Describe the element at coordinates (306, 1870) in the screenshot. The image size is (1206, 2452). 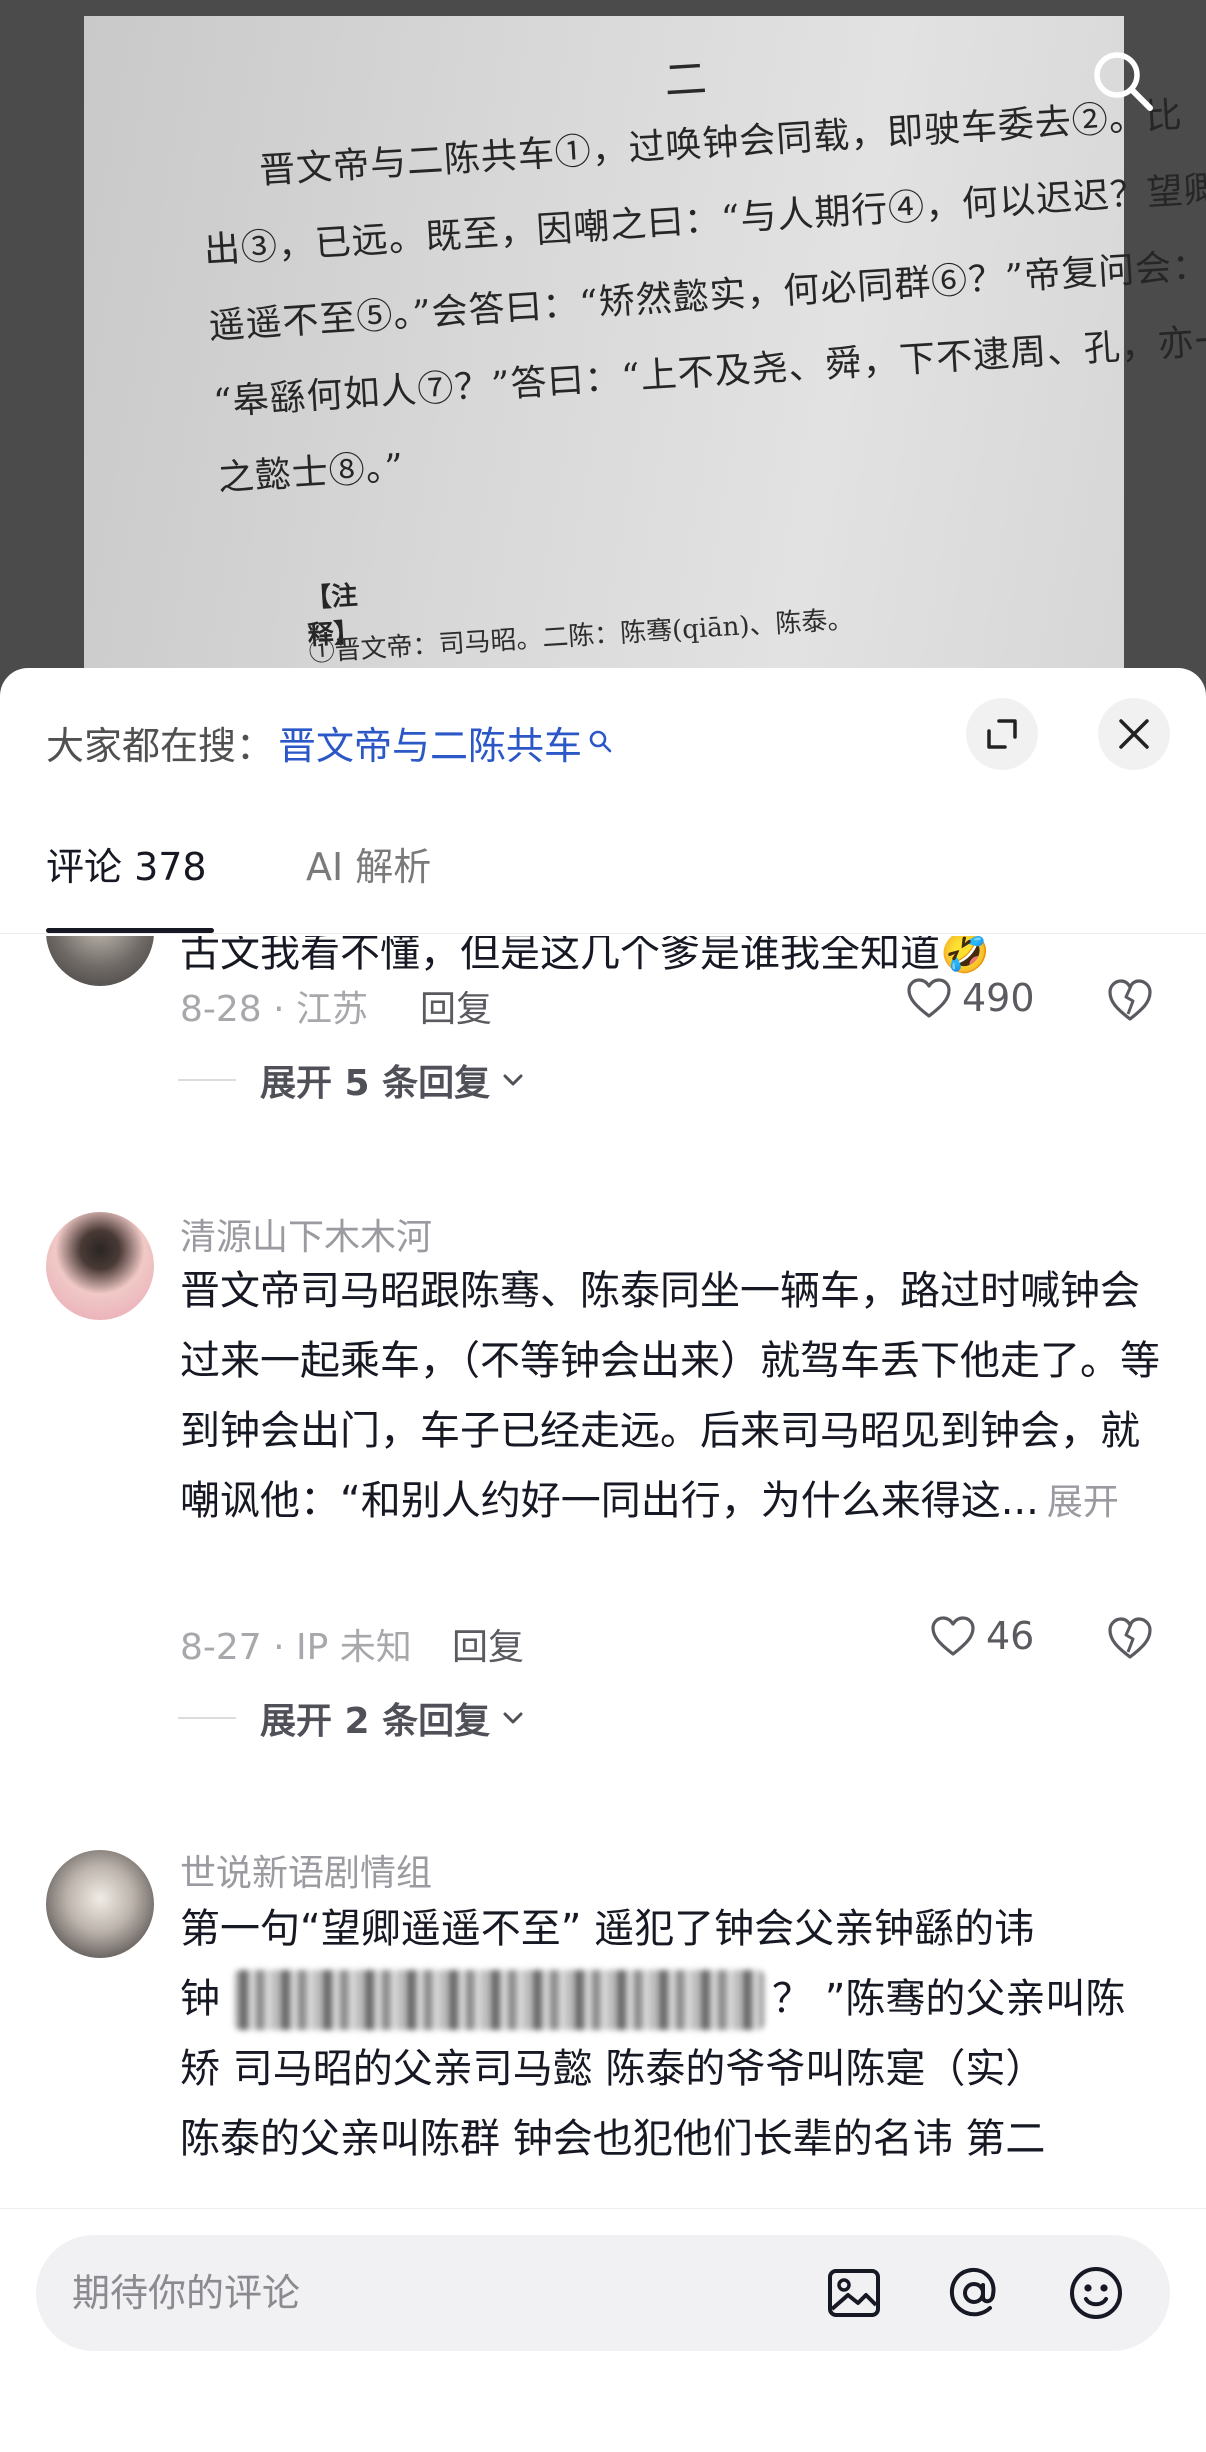
I see `comment-author: 世说新语剧情组` at that location.